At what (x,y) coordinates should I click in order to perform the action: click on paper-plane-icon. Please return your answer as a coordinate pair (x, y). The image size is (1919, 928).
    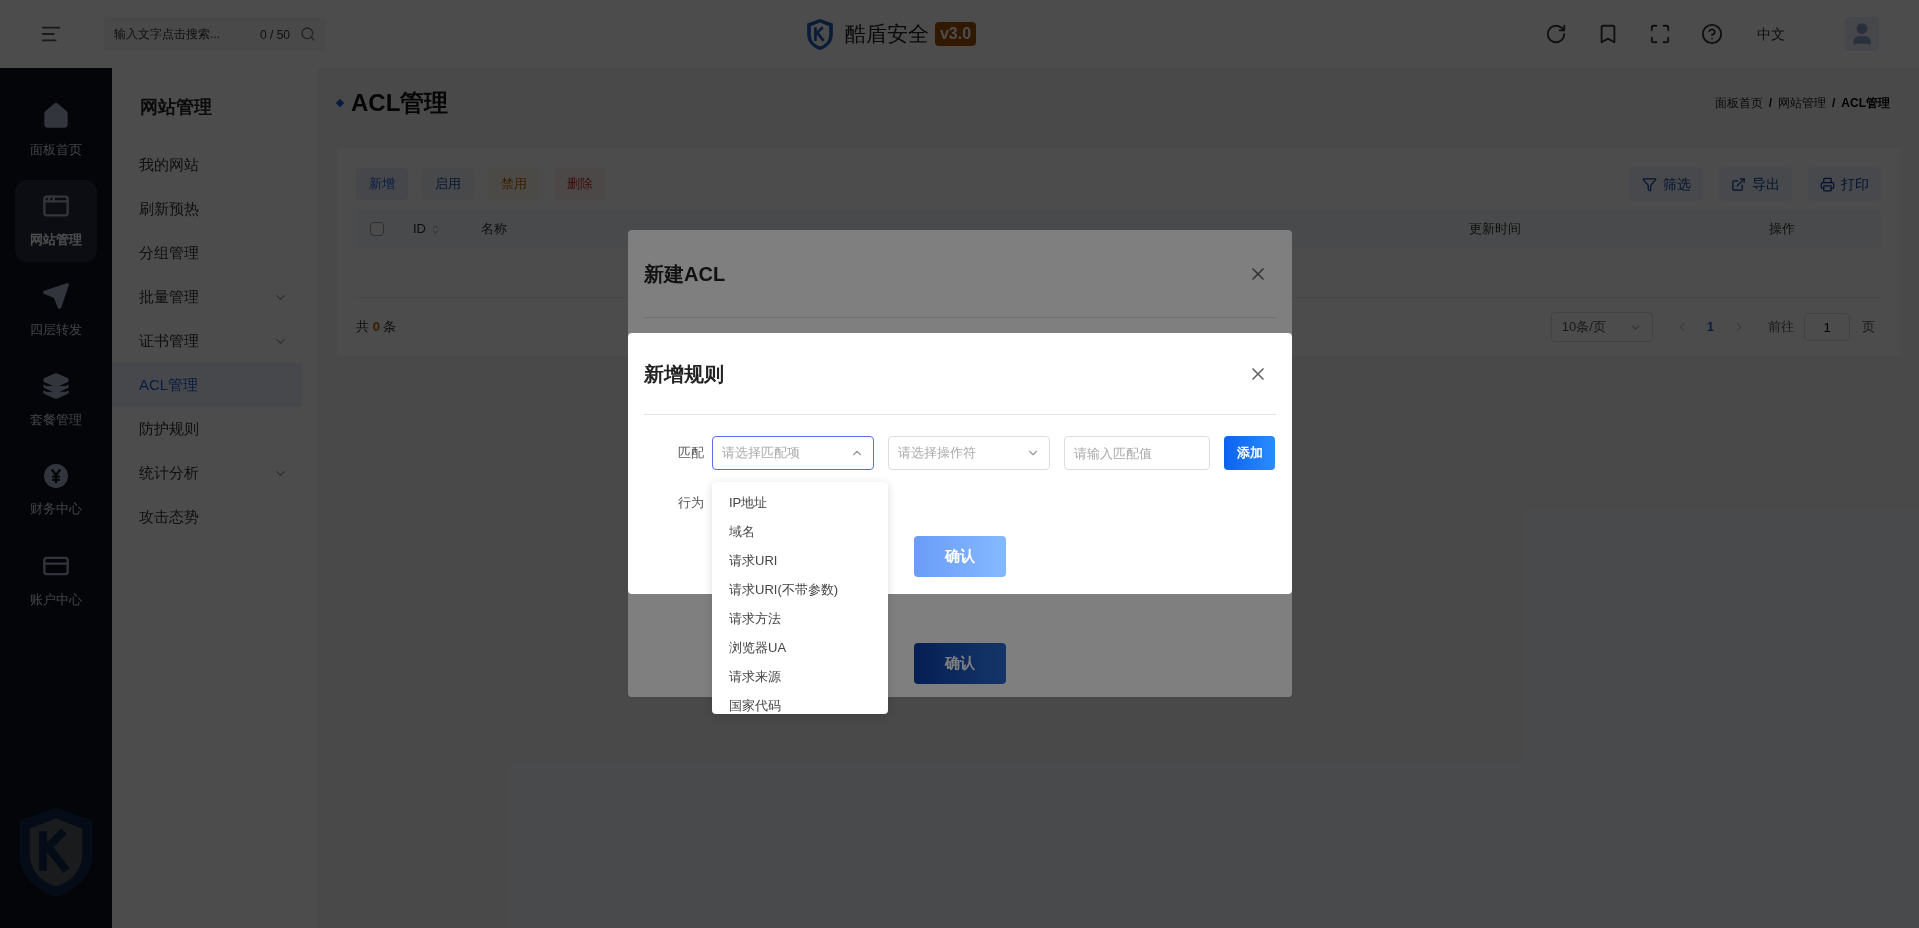
    Looking at the image, I should click on (56, 296).